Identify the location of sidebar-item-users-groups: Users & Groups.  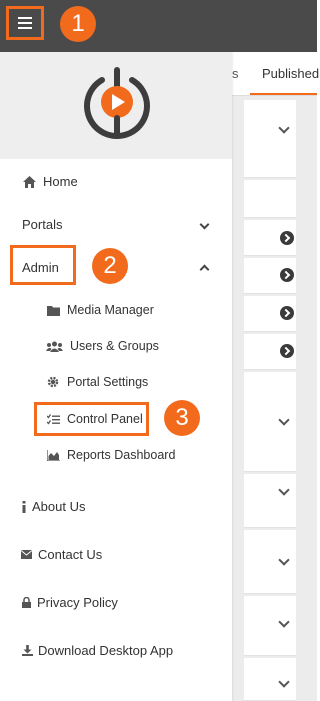
(139, 346).